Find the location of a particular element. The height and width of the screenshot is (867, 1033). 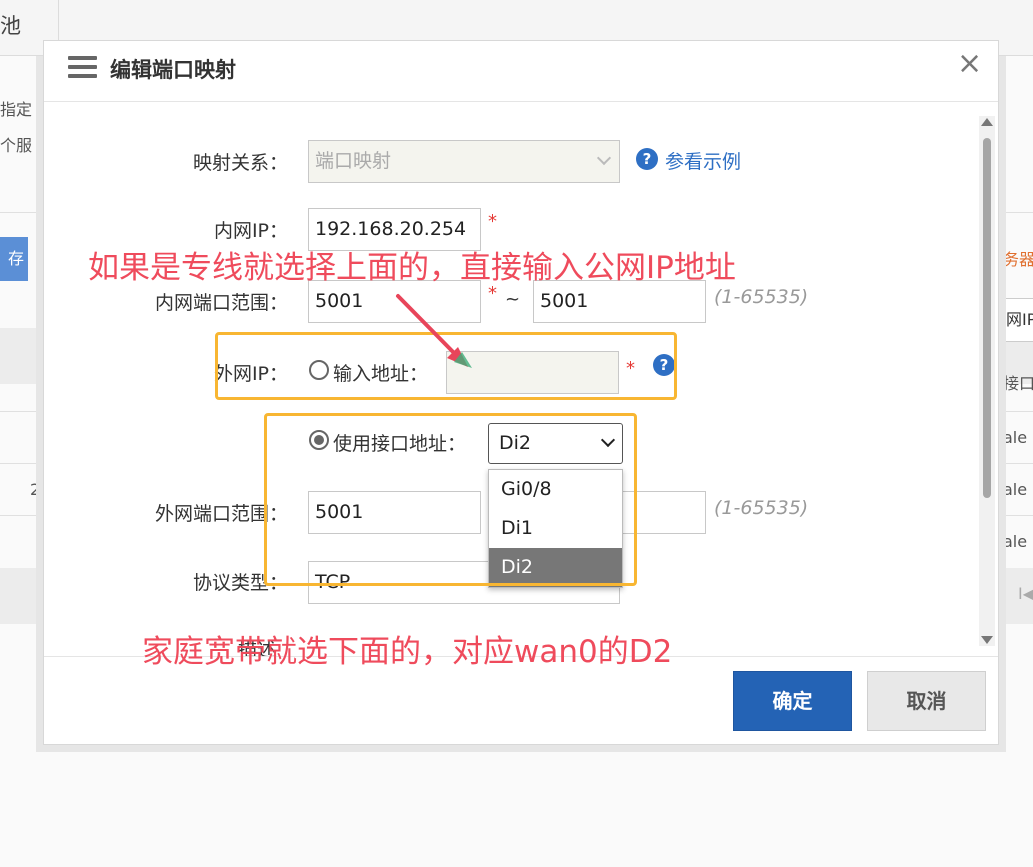

annotation-bottom-note: 家庭宽带就选下面的，对应wan0的D2 is located at coordinates (407, 652).